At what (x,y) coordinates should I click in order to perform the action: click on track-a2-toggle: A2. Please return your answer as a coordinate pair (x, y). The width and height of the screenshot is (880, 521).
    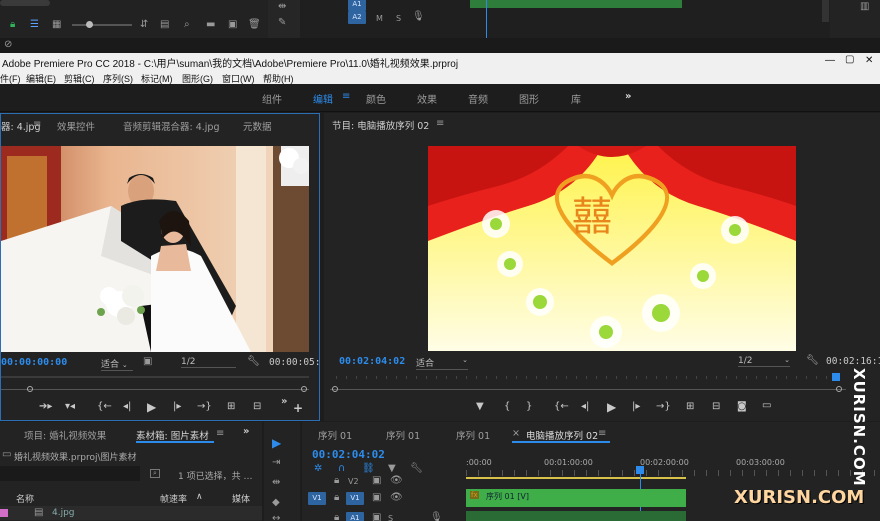
    Looking at the image, I should click on (357, 17).